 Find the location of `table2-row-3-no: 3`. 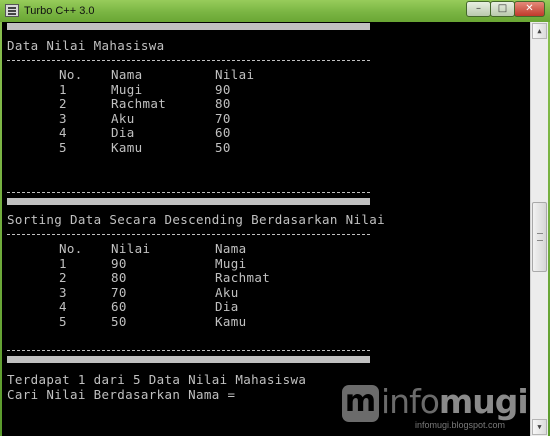

table2-row-3-no: 3 is located at coordinates (63, 292).